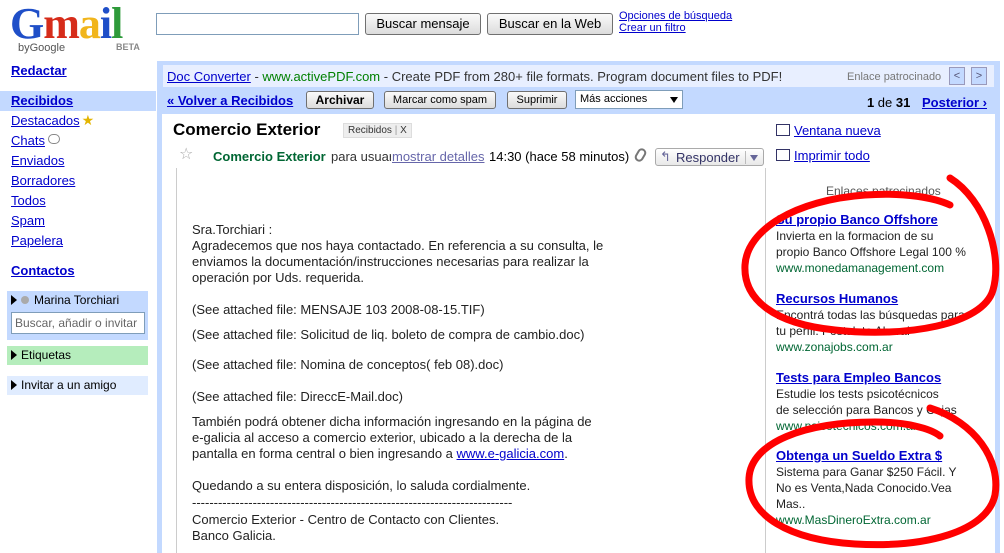  What do you see at coordinates (321, 76) in the screenshot?
I see `top-ad-url: www.activePDF.com` at bounding box center [321, 76].